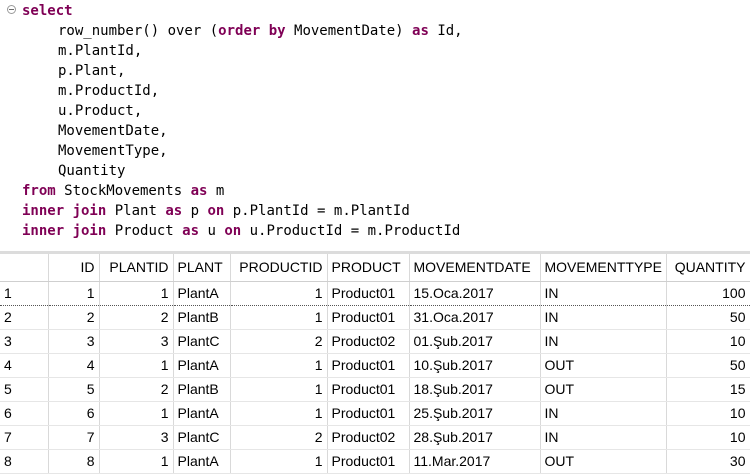 The height and width of the screenshot is (476, 750). What do you see at coordinates (123, 191) in the screenshot?
I see `code-line: from StockMovements as m` at bounding box center [123, 191].